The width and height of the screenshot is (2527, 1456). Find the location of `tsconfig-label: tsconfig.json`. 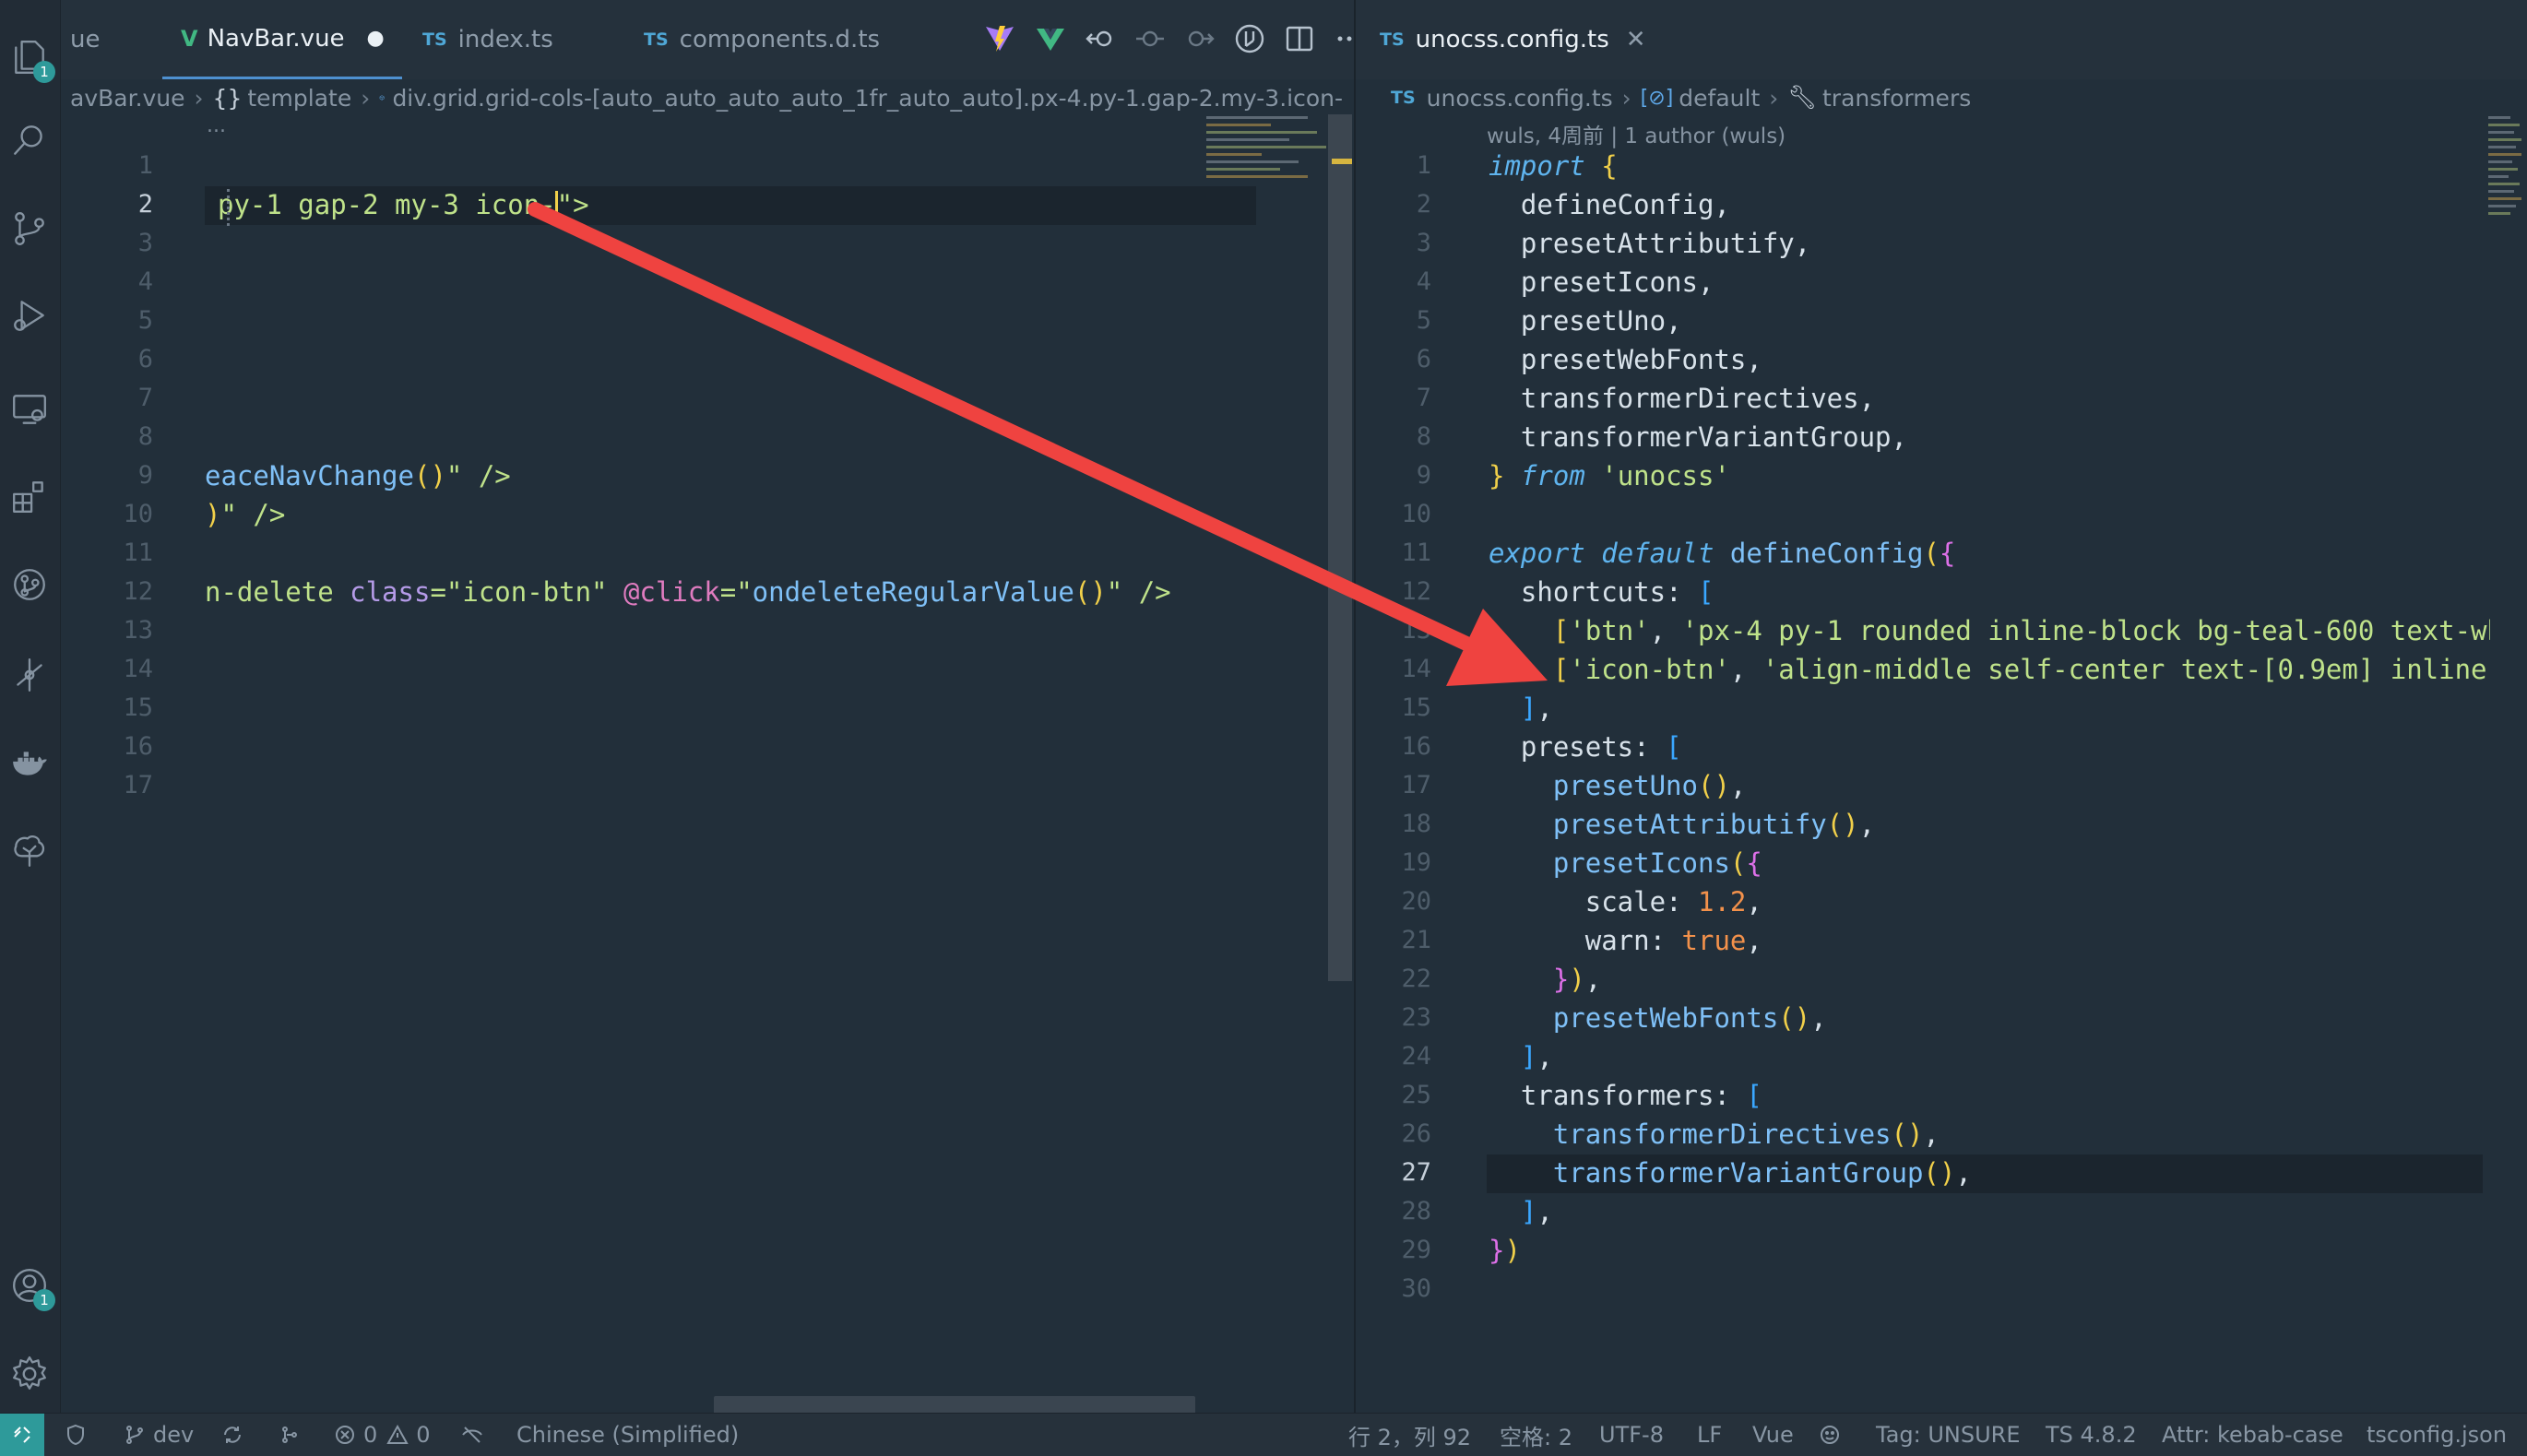

tsconfig-label: tsconfig.json is located at coordinates (2437, 1435).